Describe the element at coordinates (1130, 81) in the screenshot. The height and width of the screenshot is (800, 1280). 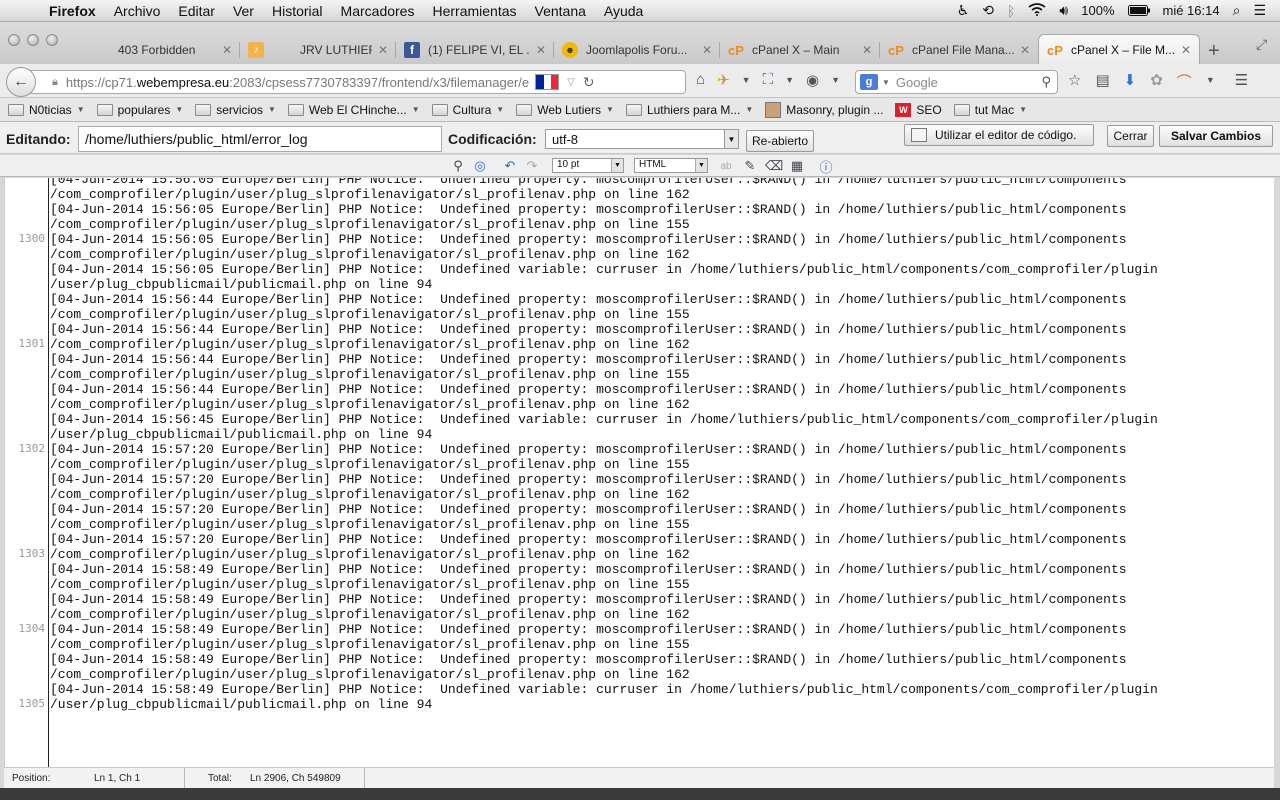
I see `download-icon: ⬇` at that location.